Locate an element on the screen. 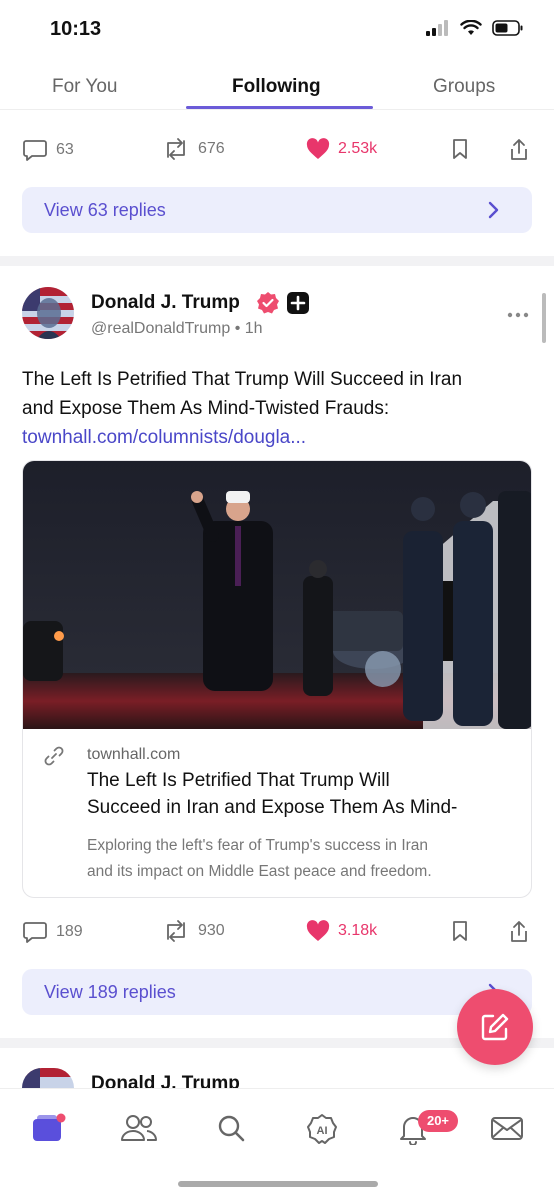 The image size is (554, 1199). mail-icon is located at coordinates (507, 1130).